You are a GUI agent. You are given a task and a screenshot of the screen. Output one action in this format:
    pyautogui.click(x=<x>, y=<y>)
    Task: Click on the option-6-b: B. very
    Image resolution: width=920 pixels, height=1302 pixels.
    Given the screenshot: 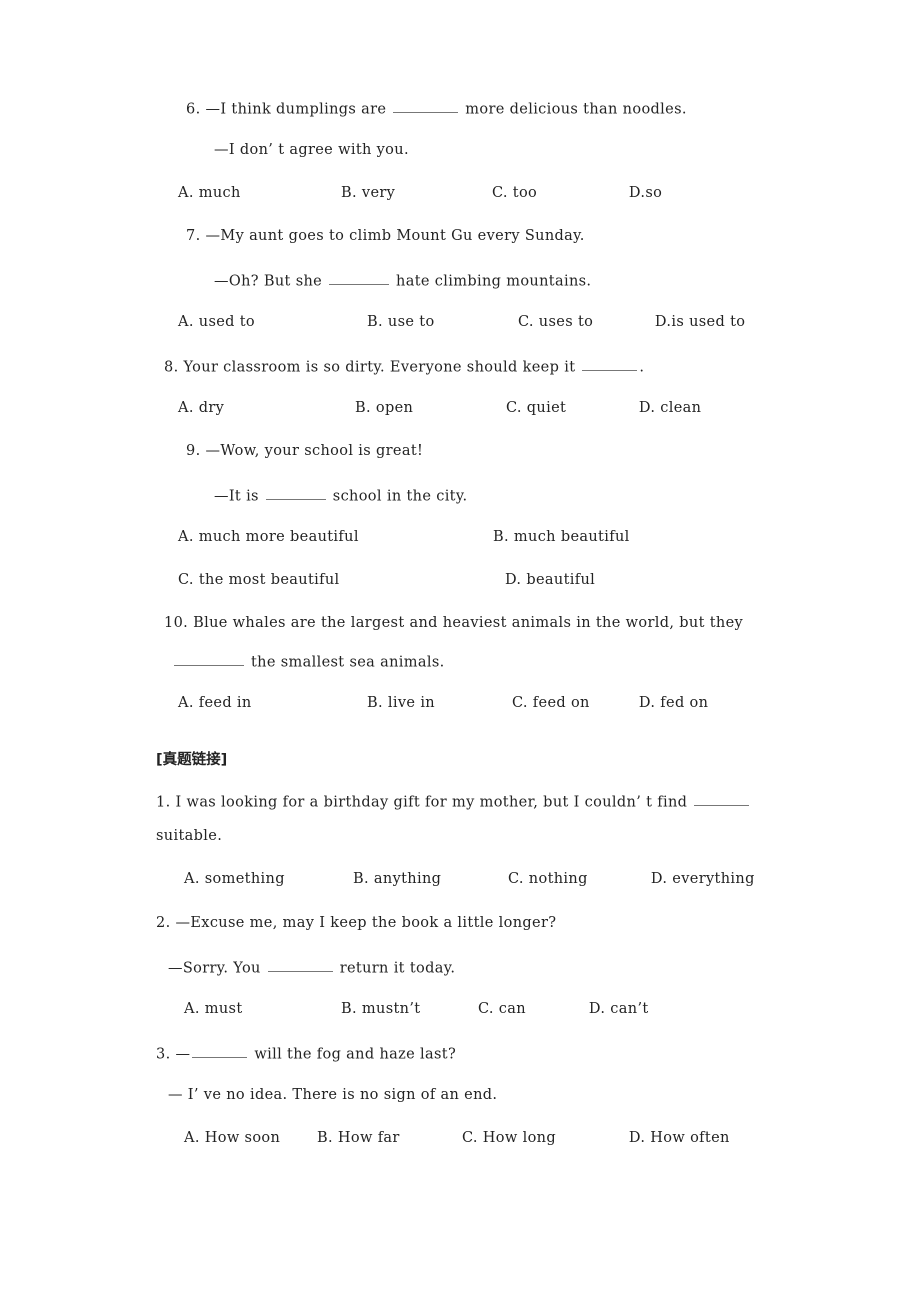 What is the action you would take?
    pyautogui.click(x=414, y=193)
    